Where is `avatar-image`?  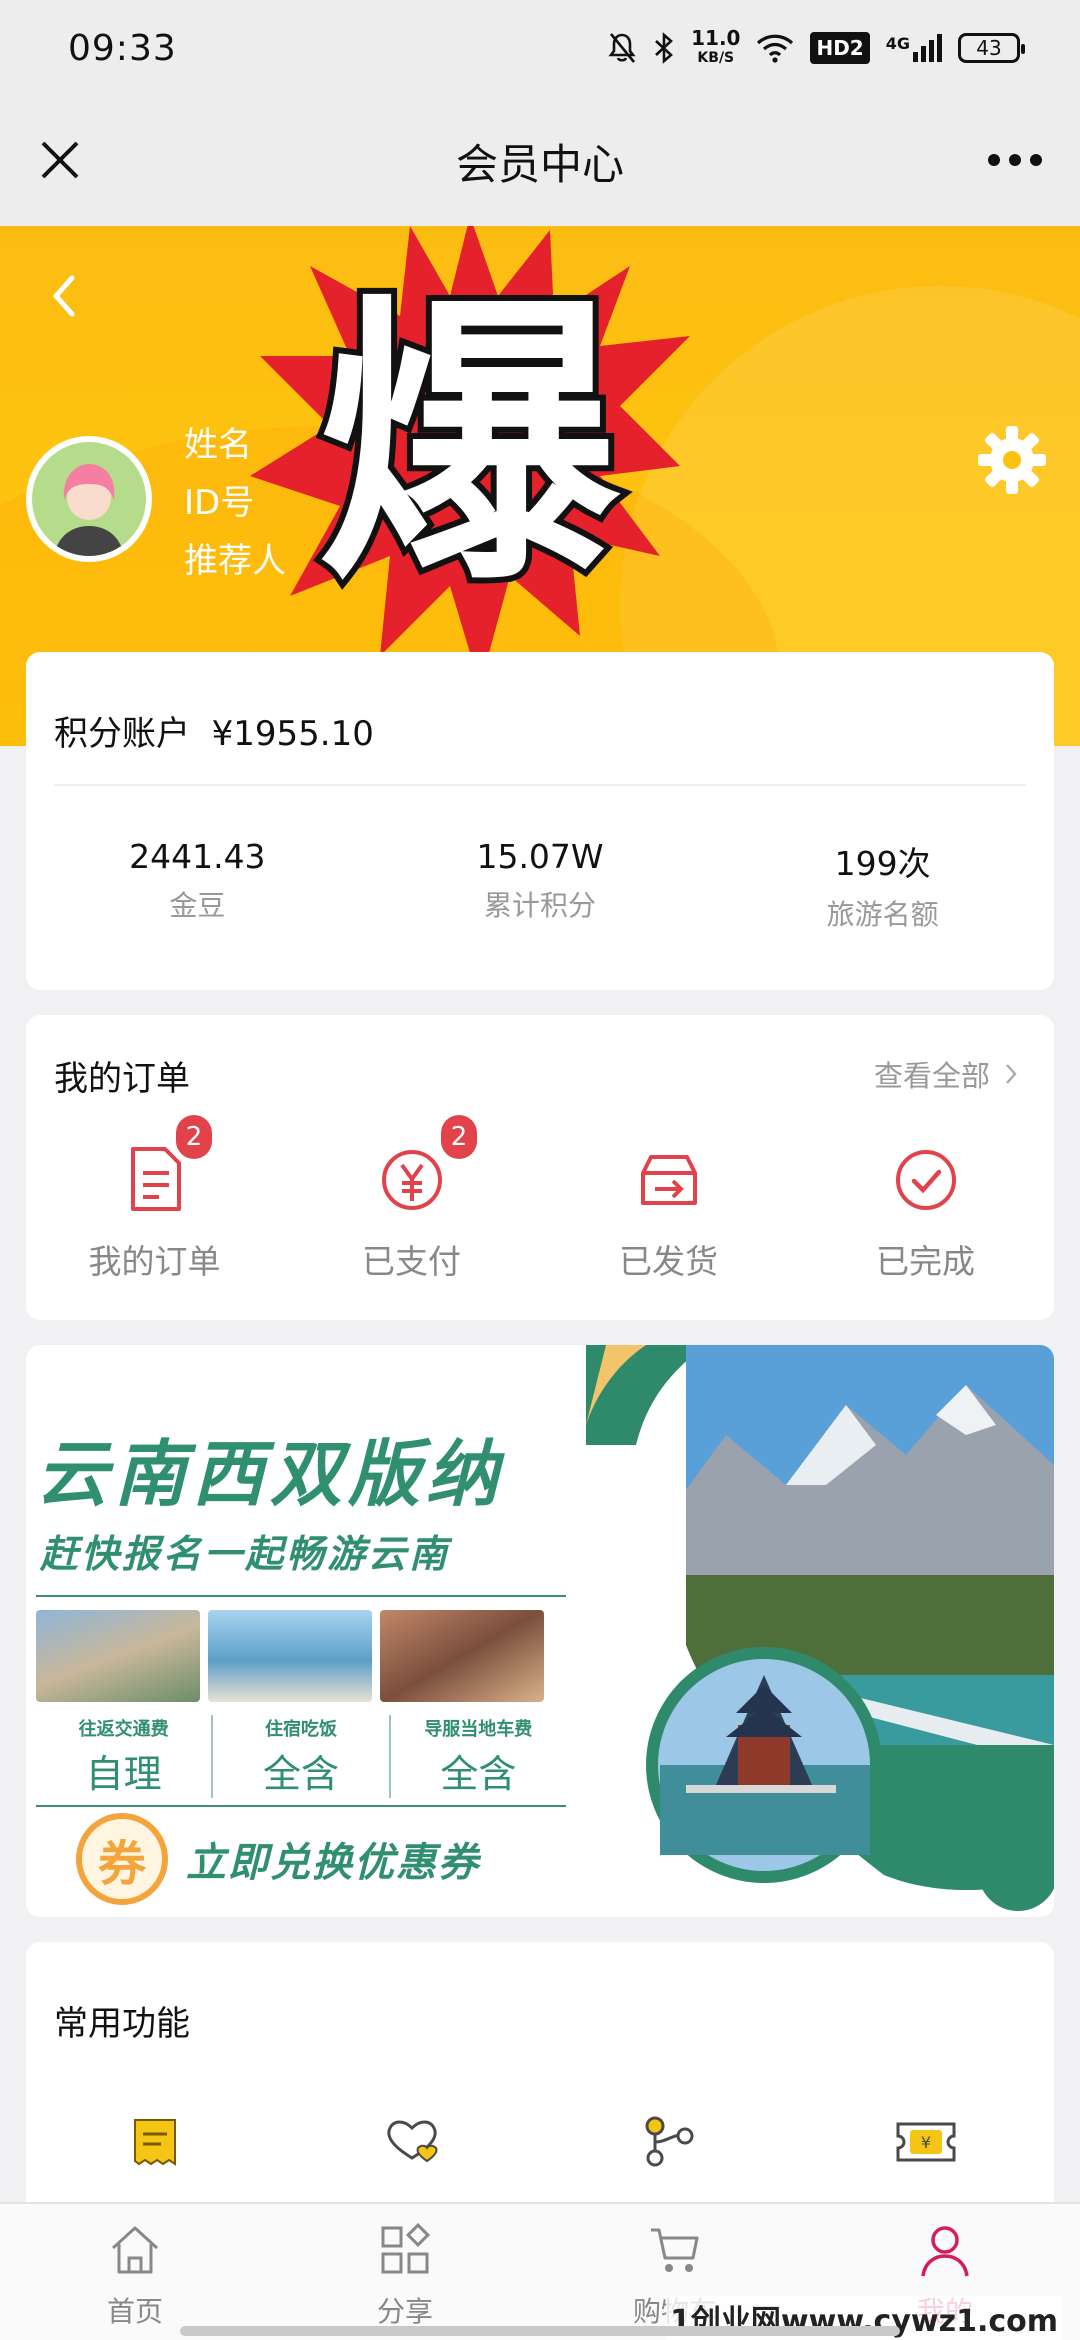
avatar-image is located at coordinates (89, 499).